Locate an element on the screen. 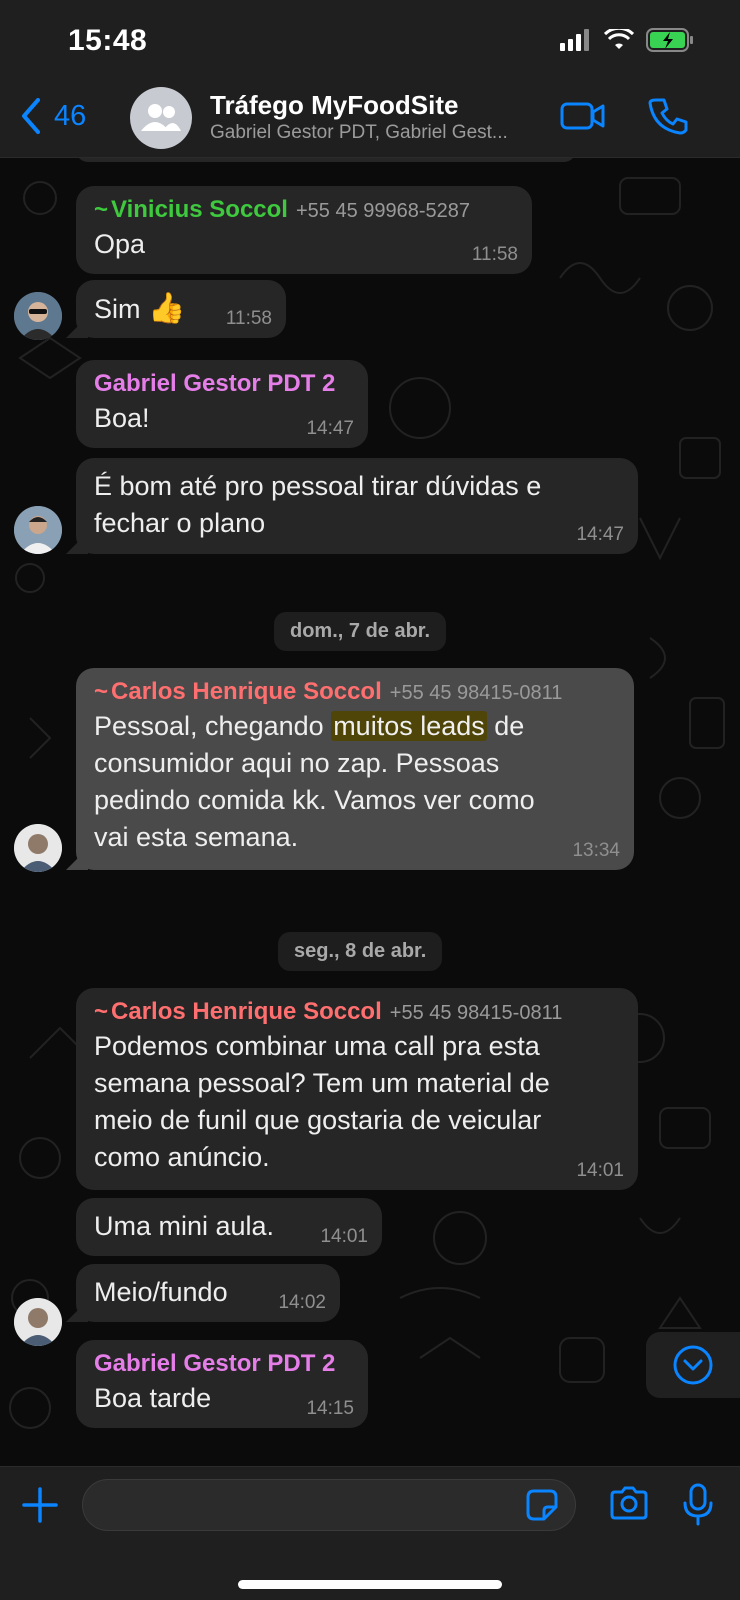 The width and height of the screenshot is (740, 1600). sender-phone: +55 45 99968-5287 is located at coordinates (383, 211).